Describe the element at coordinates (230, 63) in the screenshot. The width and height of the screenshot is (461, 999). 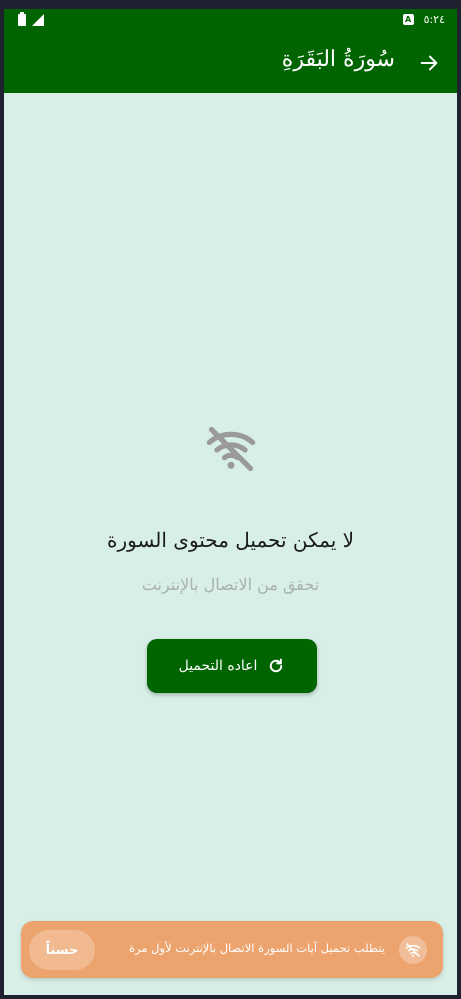
I see `app-bar: سُورَةُ البَقَرَةِ` at that location.